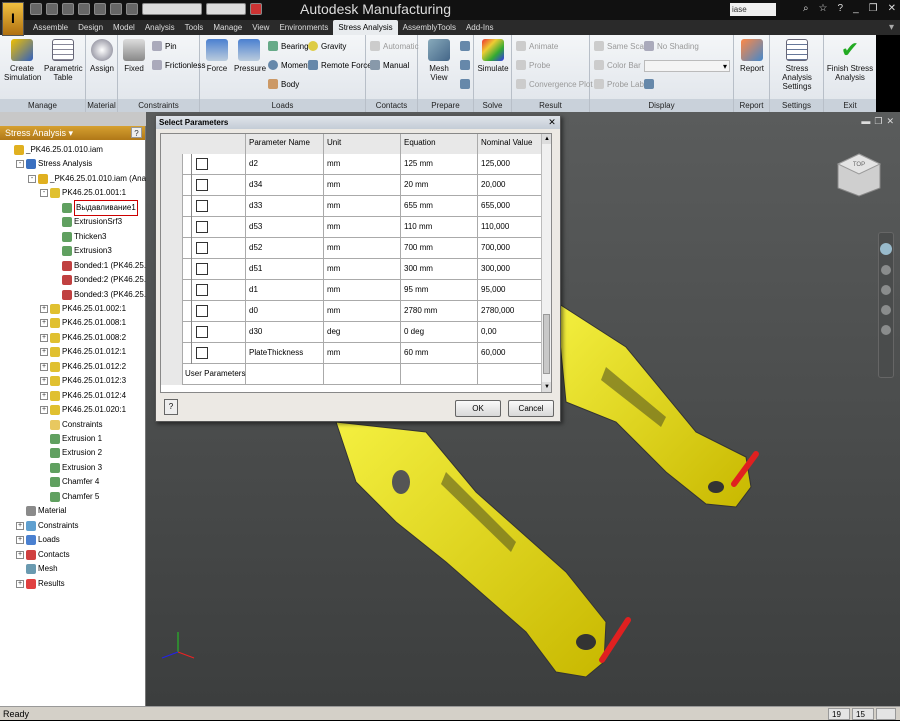  What do you see at coordinates (43, 555) in the screenshot?
I see `tree-node: + Contacts` at bounding box center [43, 555].